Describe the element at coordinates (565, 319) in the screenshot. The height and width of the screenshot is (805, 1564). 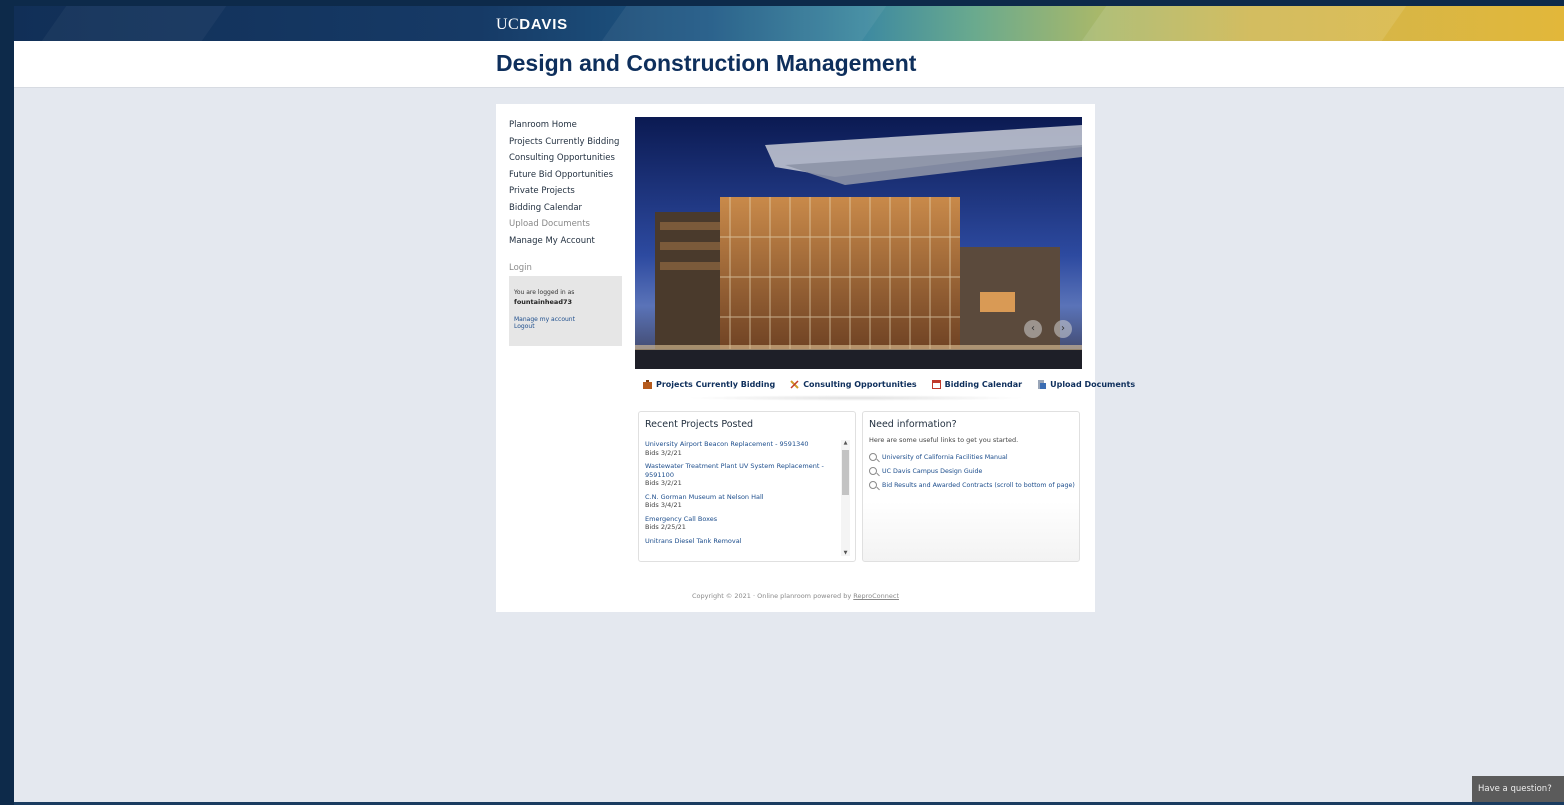
I see `manage-account-link: Manage my account` at that location.